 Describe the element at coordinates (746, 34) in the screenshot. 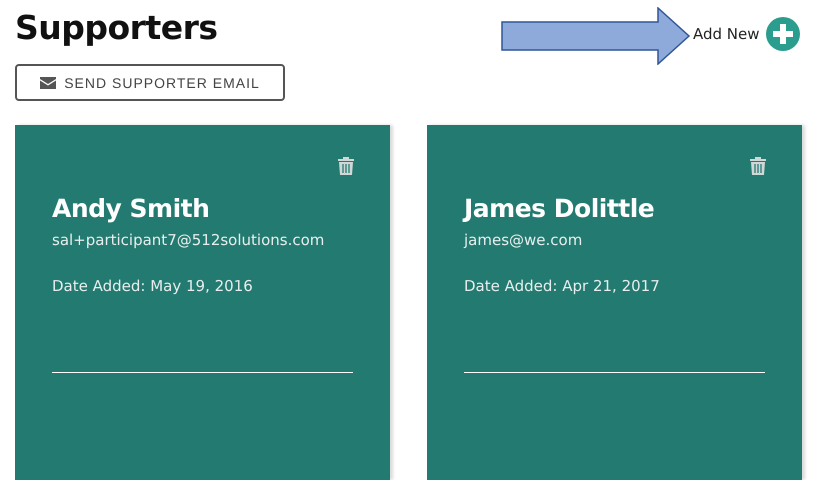

I see `add-new-button: Add New` at that location.